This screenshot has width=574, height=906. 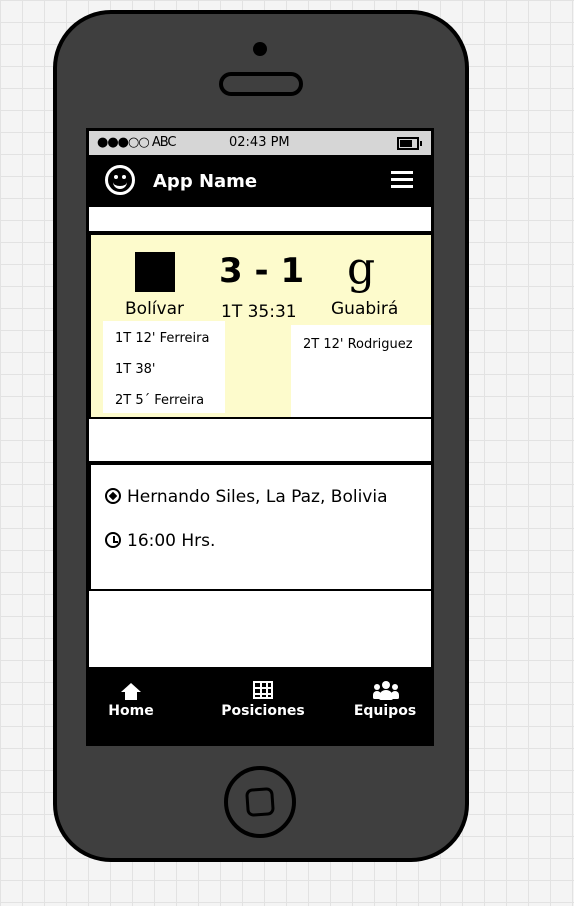 I want to click on status-bar: ●●●○○ ABC 02:43 PM, so click(x=260, y=143).